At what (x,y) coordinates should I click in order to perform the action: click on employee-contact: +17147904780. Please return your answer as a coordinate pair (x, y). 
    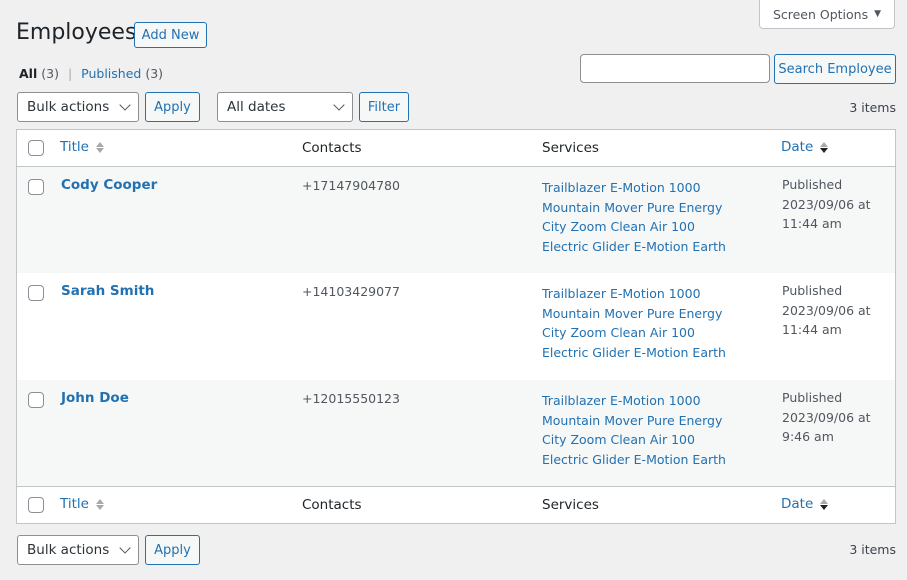
    Looking at the image, I should click on (351, 185).